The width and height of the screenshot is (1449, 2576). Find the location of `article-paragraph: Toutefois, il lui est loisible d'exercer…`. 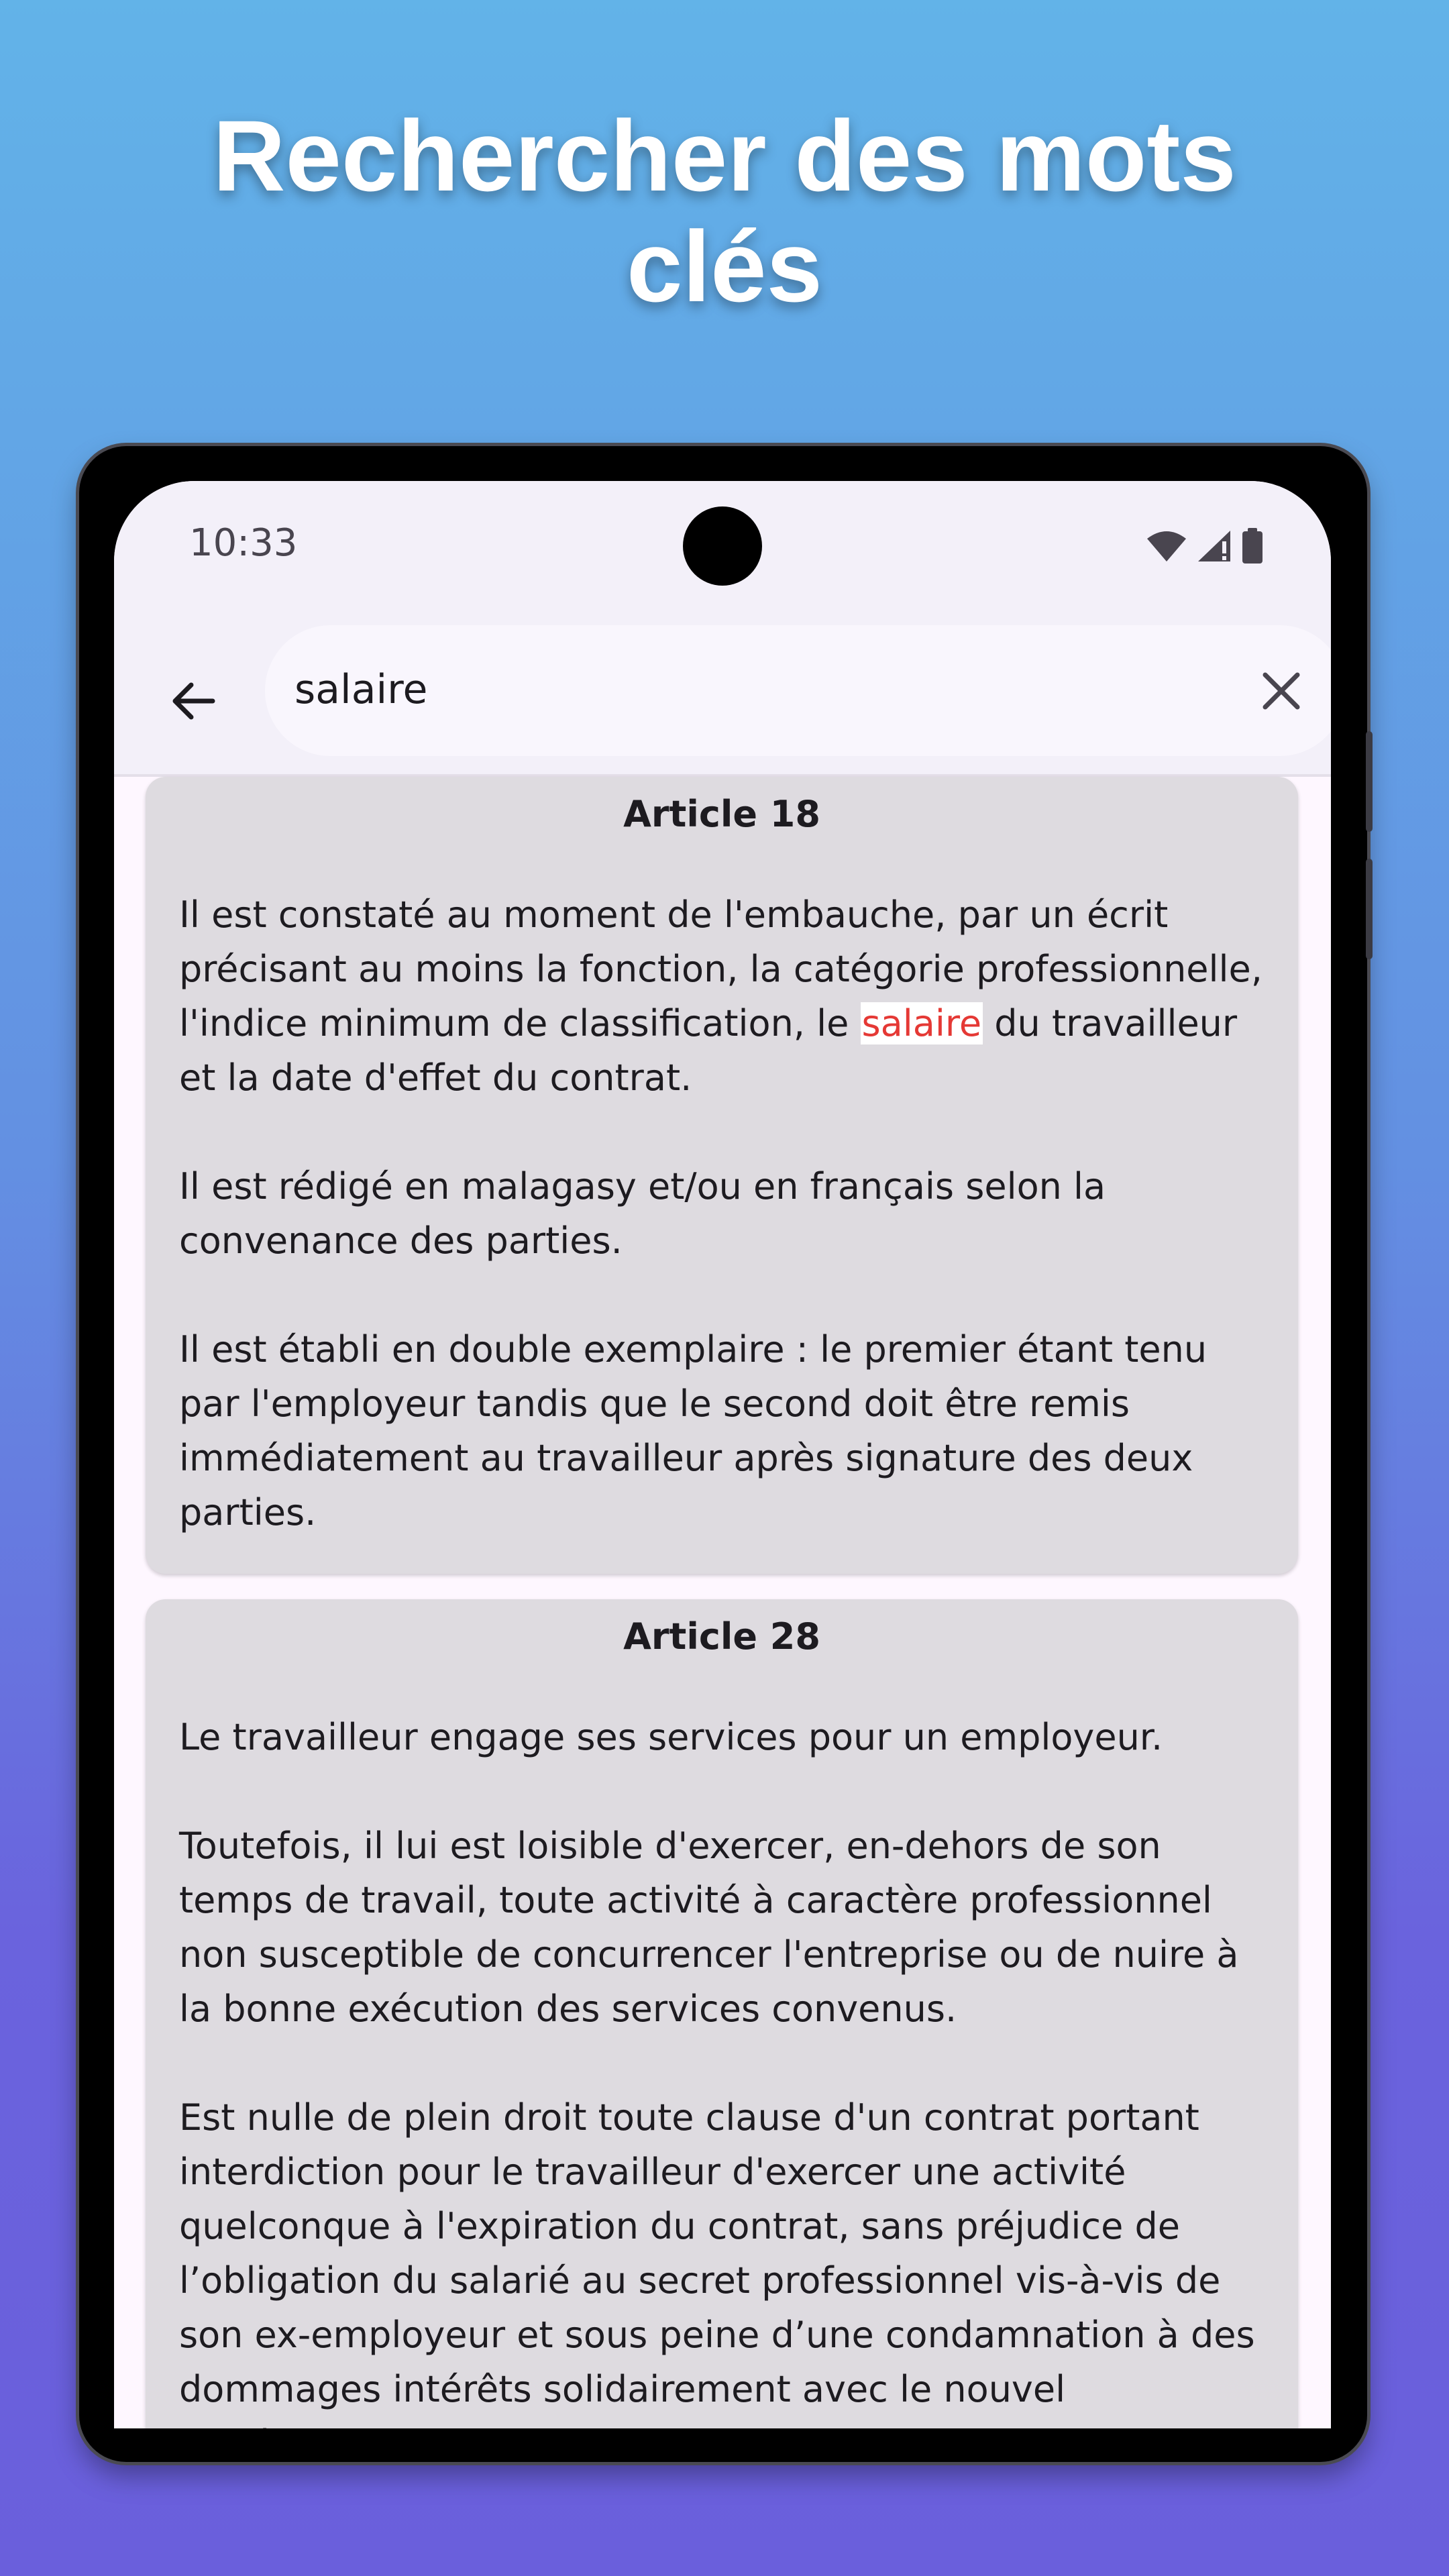

article-paragraph: Toutefois, il lui est loisible d'exercer… is located at coordinates (709, 1927).